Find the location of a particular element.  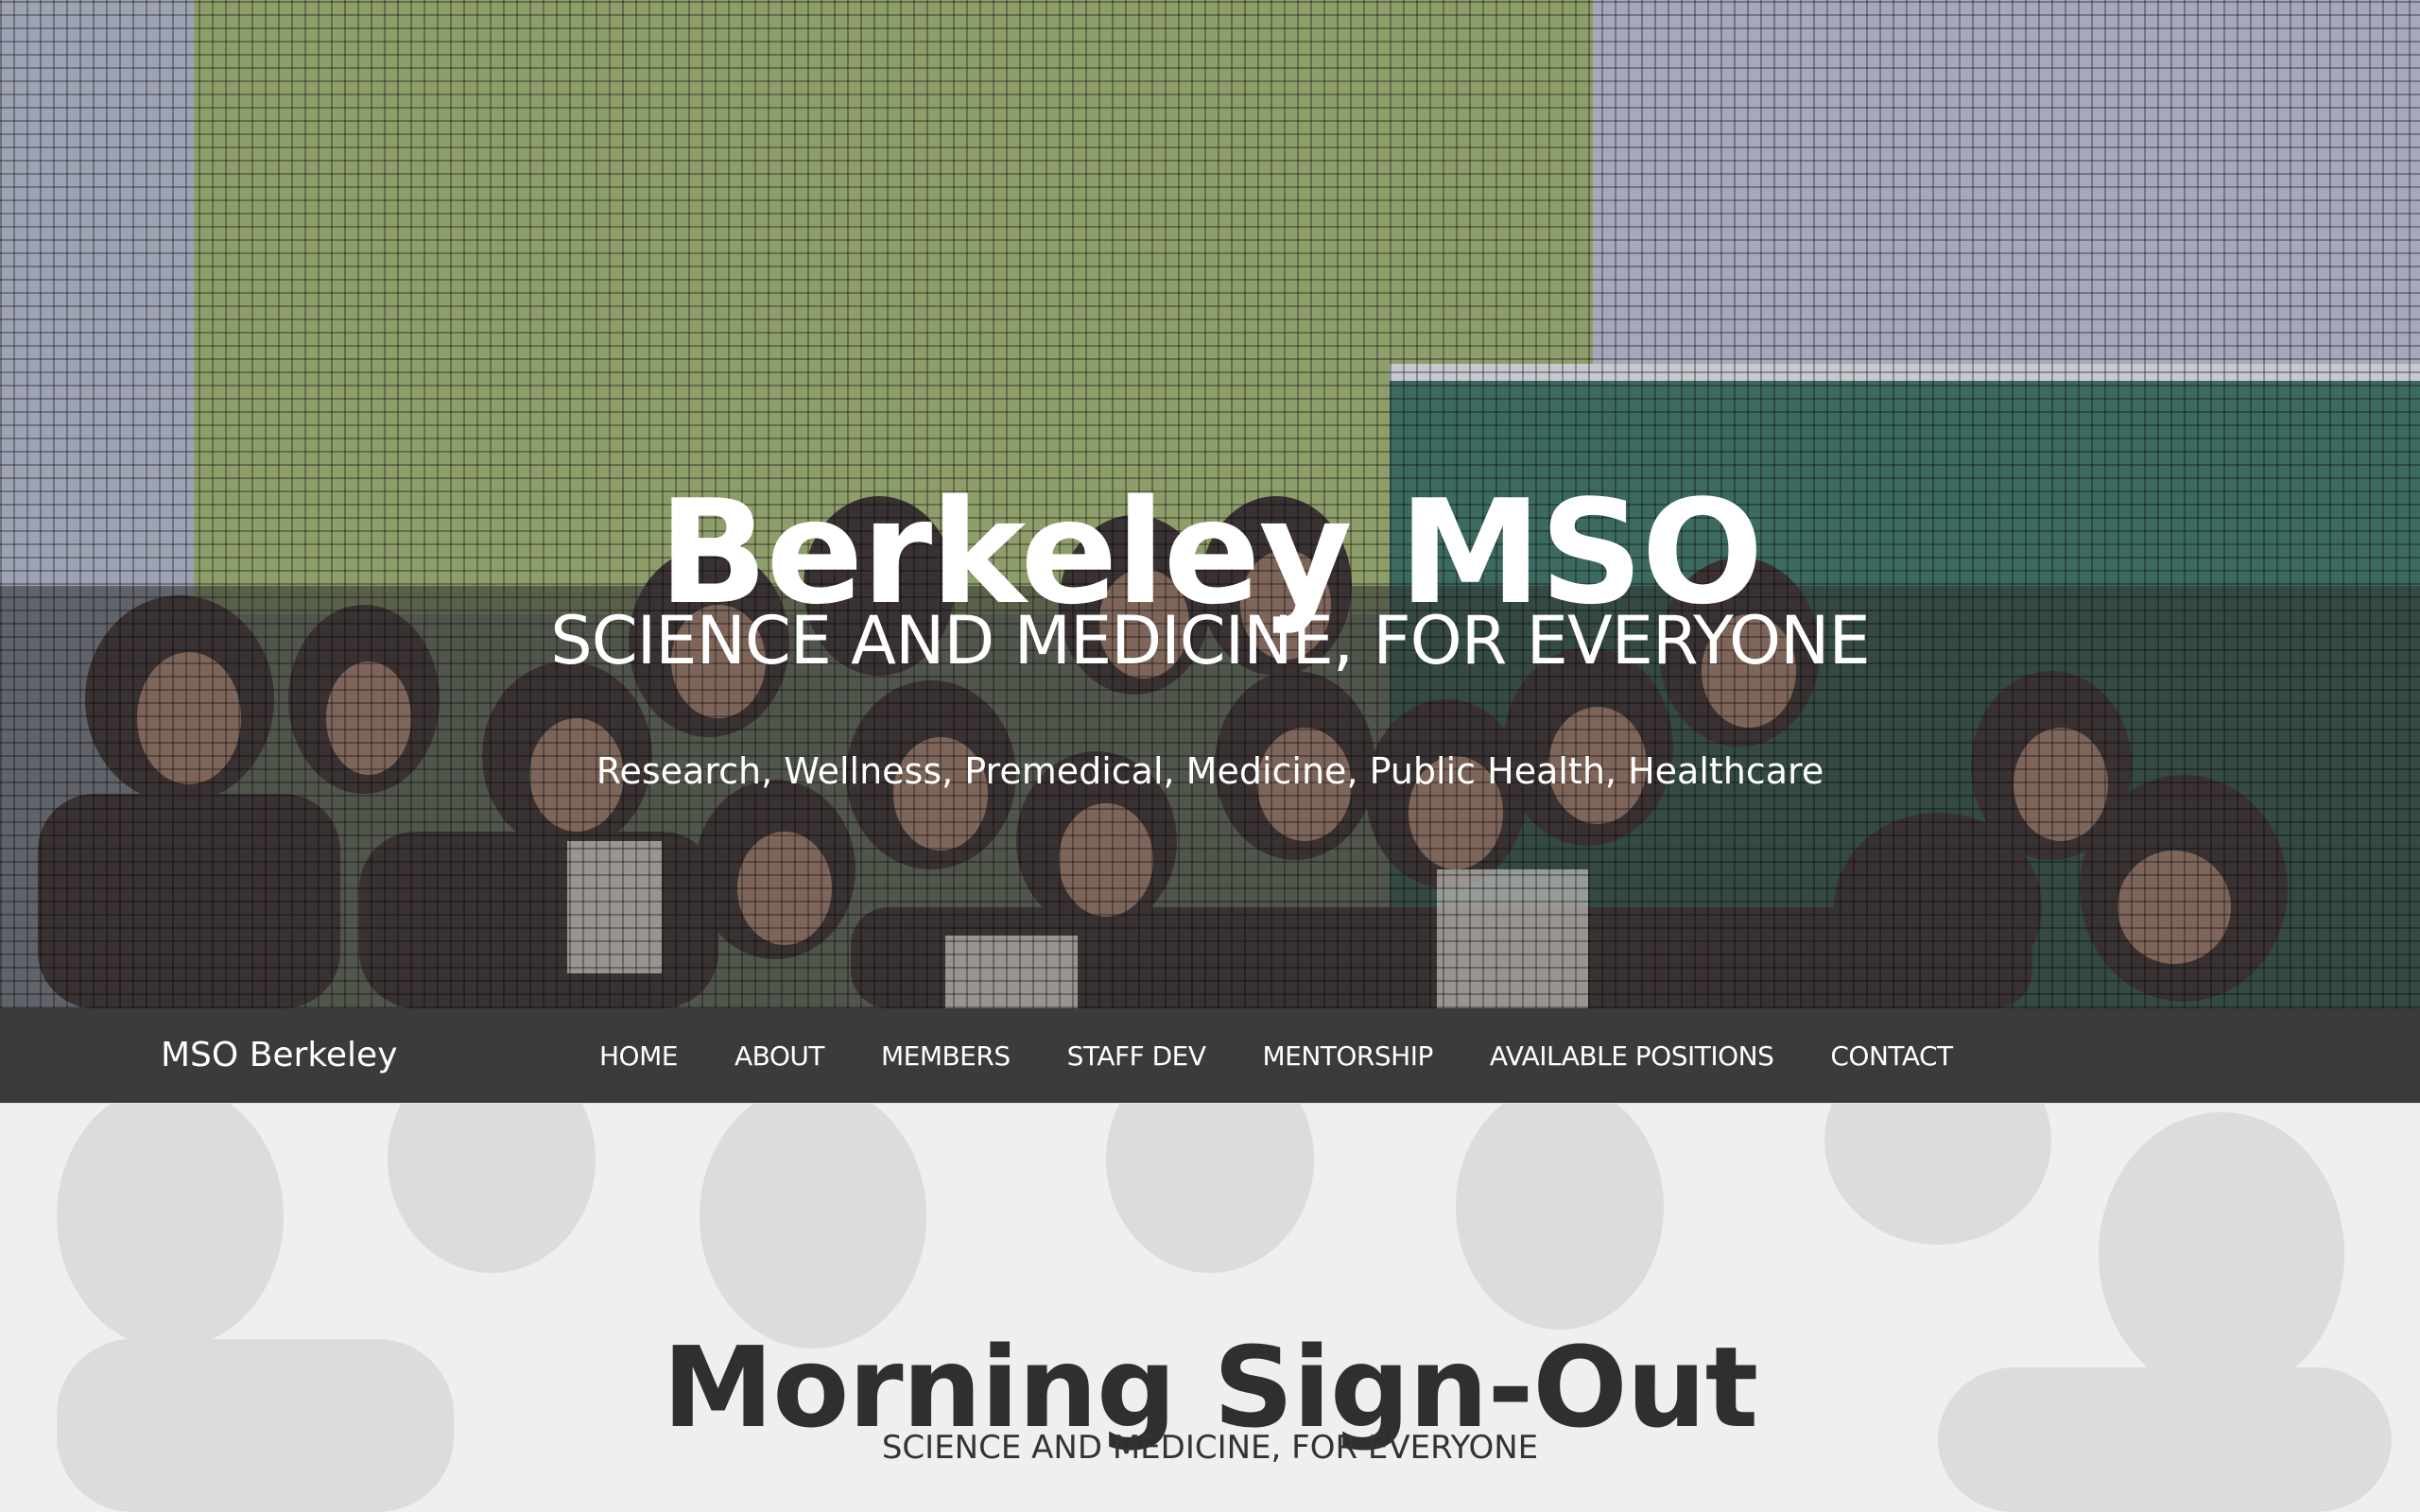

nav-link-contact: CONTACT is located at coordinates (1891, 1056).